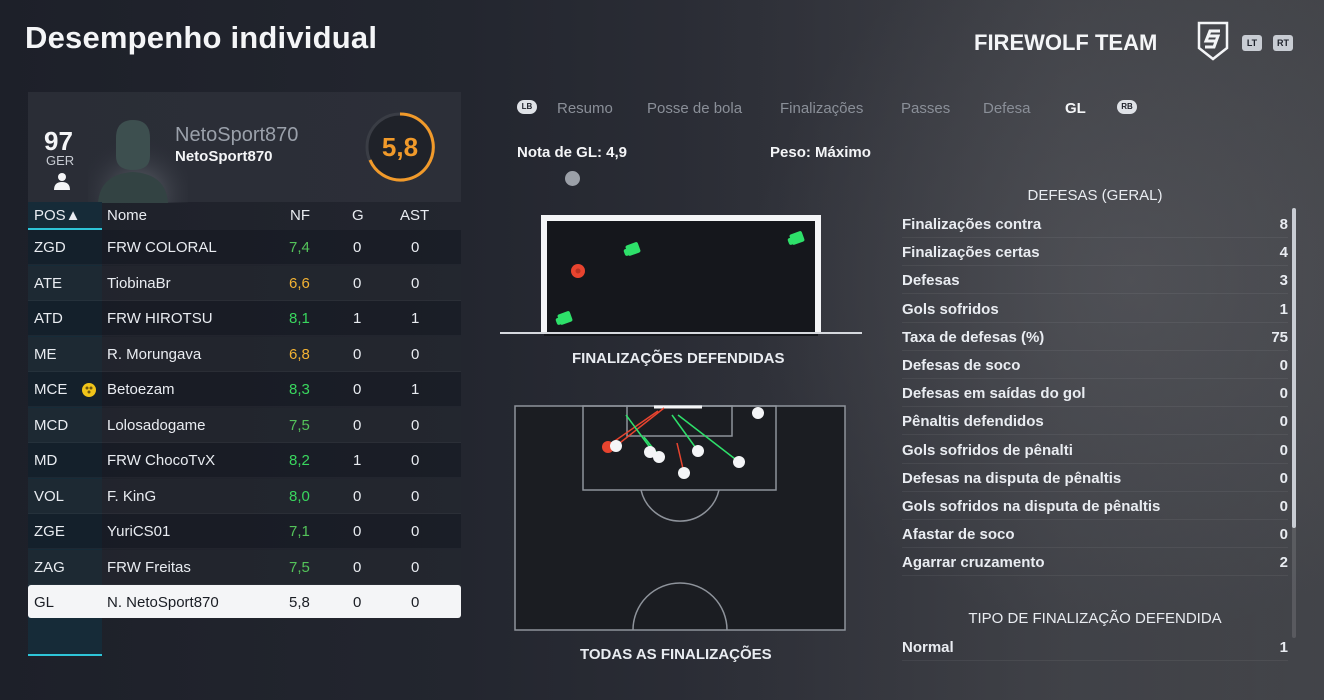 This screenshot has width=1324, height=700. What do you see at coordinates (45, 354) in the screenshot?
I see `cell-pos: ME` at bounding box center [45, 354].